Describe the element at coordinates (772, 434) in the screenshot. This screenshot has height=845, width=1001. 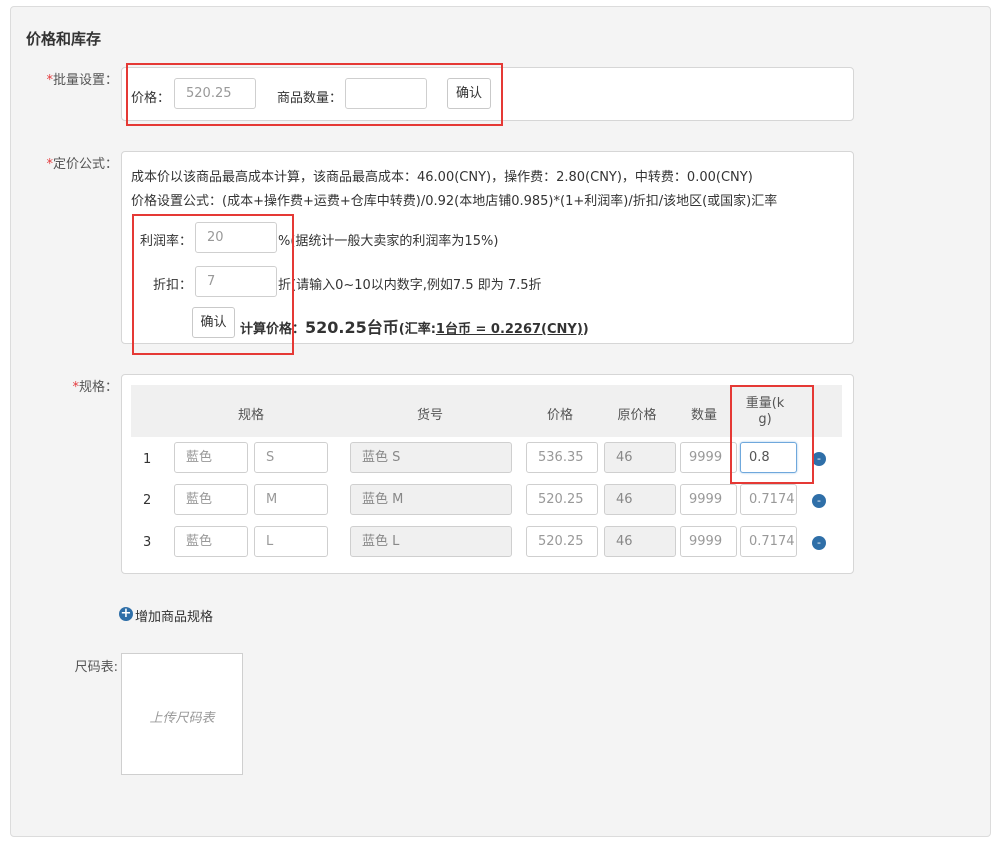
I see `highlight-box-weight` at that location.